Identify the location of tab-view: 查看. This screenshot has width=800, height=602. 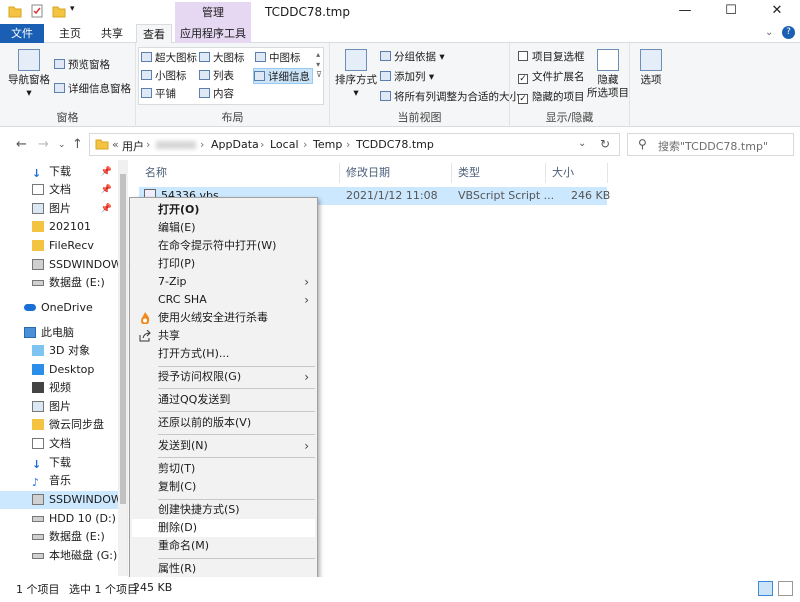
(154, 34).